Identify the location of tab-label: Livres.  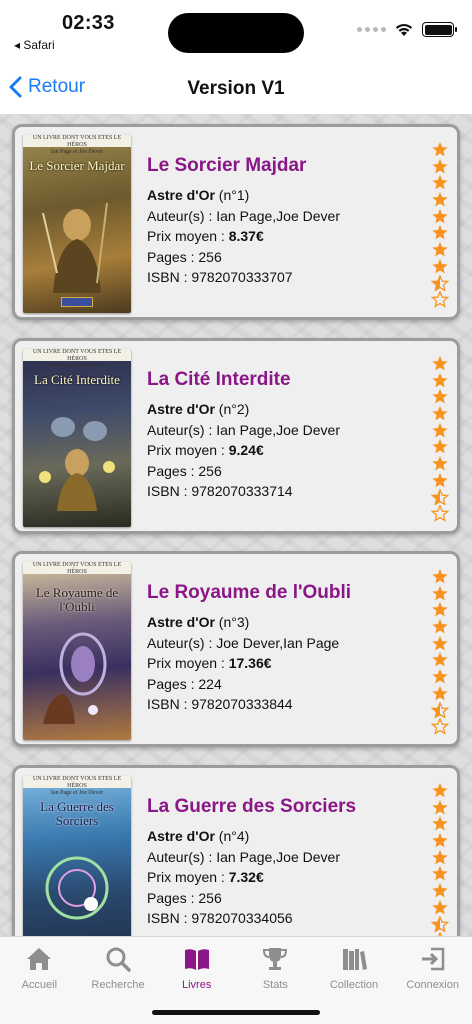
(197, 985).